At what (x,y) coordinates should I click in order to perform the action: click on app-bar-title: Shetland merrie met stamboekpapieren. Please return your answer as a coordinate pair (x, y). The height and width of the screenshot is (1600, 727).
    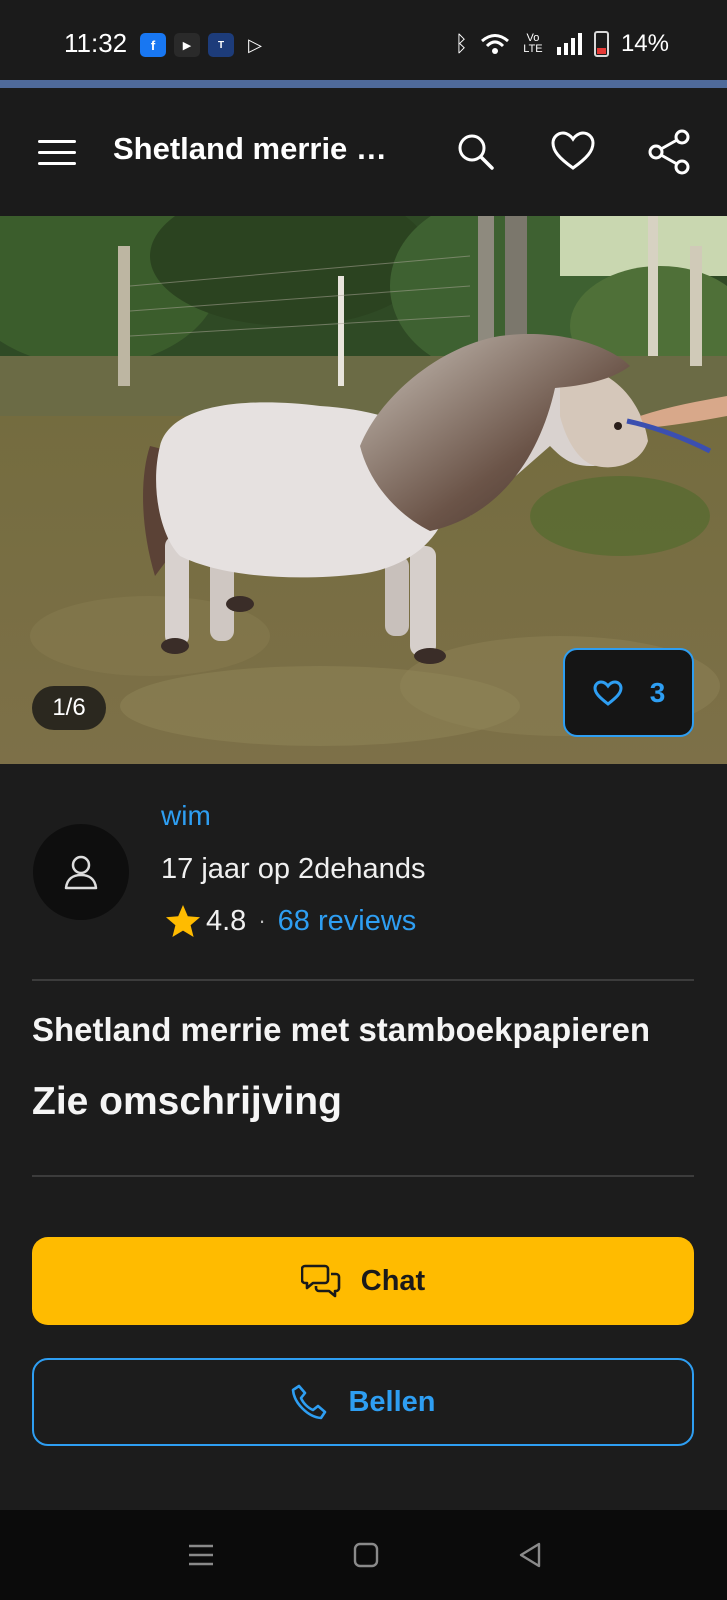
    Looking at the image, I should click on (263, 148).